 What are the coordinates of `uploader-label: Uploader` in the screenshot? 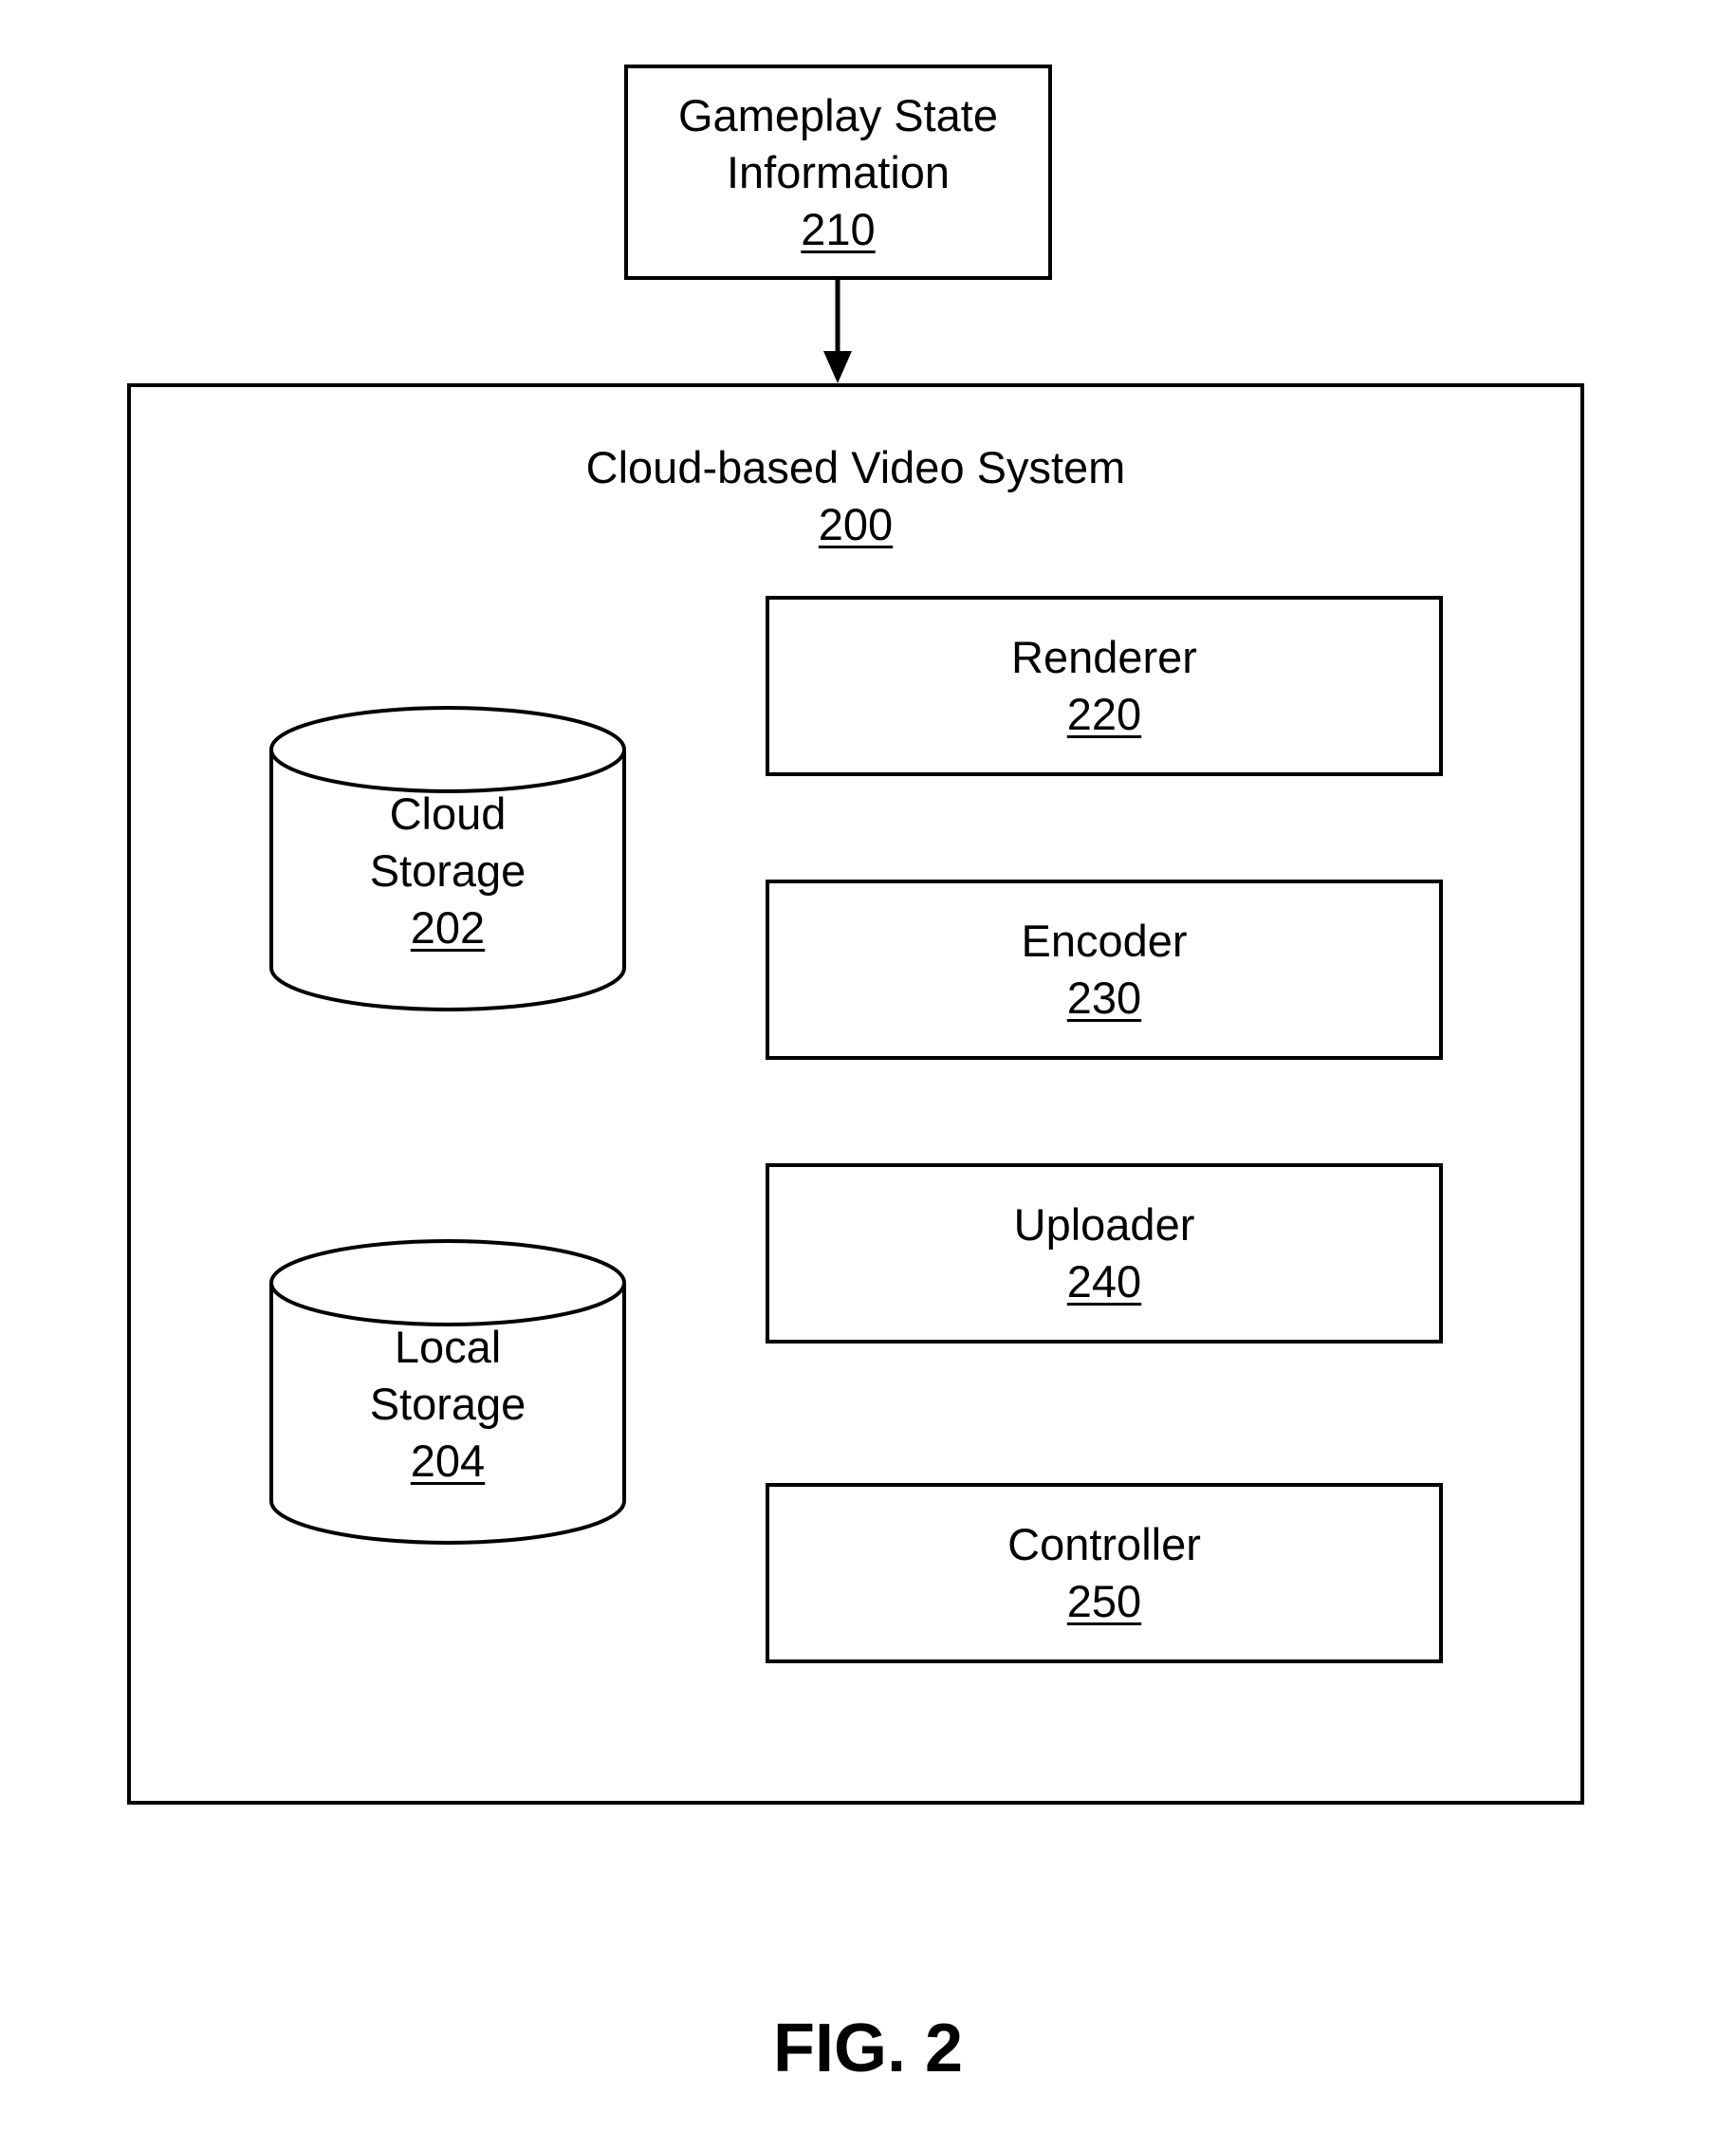 It's located at (1104, 1225).